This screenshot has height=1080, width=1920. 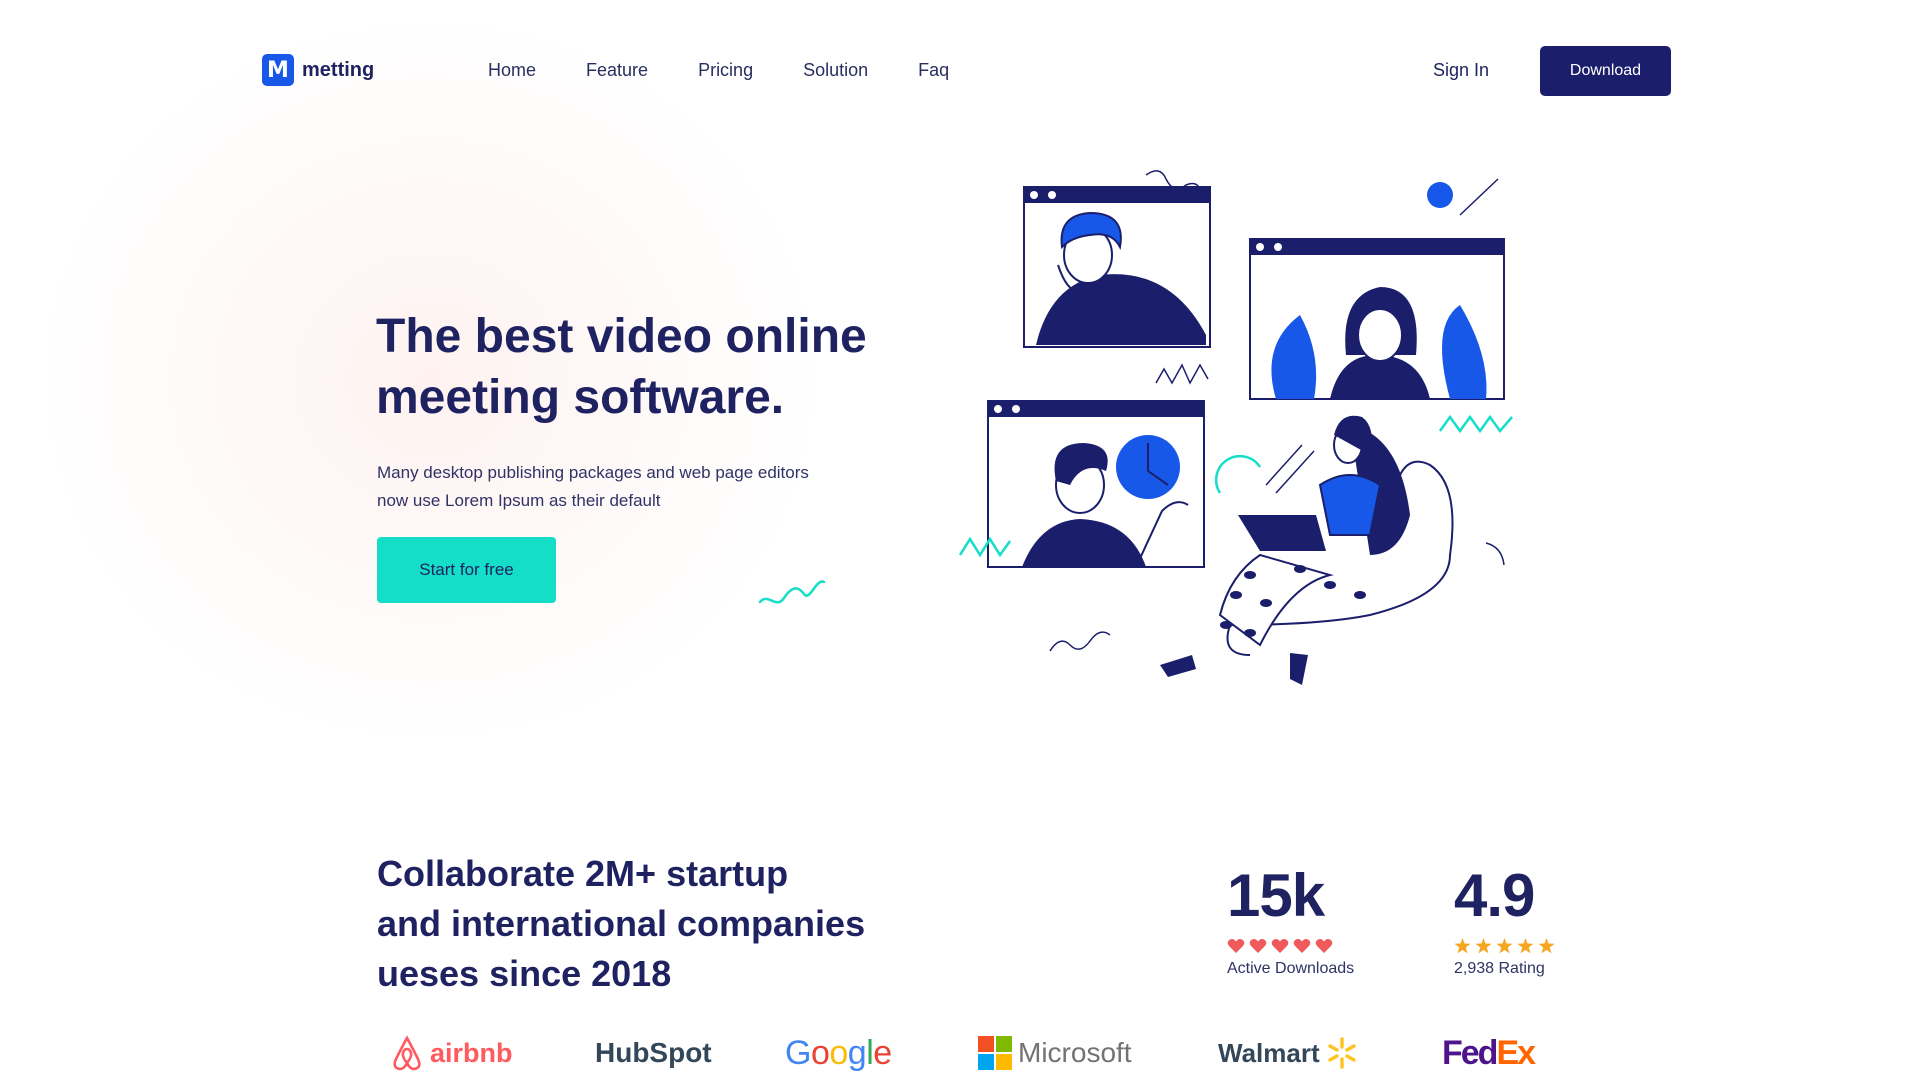 I want to click on hero-subtitle-line-2: now use Lorem Ipsum as their default, so click(x=519, y=500).